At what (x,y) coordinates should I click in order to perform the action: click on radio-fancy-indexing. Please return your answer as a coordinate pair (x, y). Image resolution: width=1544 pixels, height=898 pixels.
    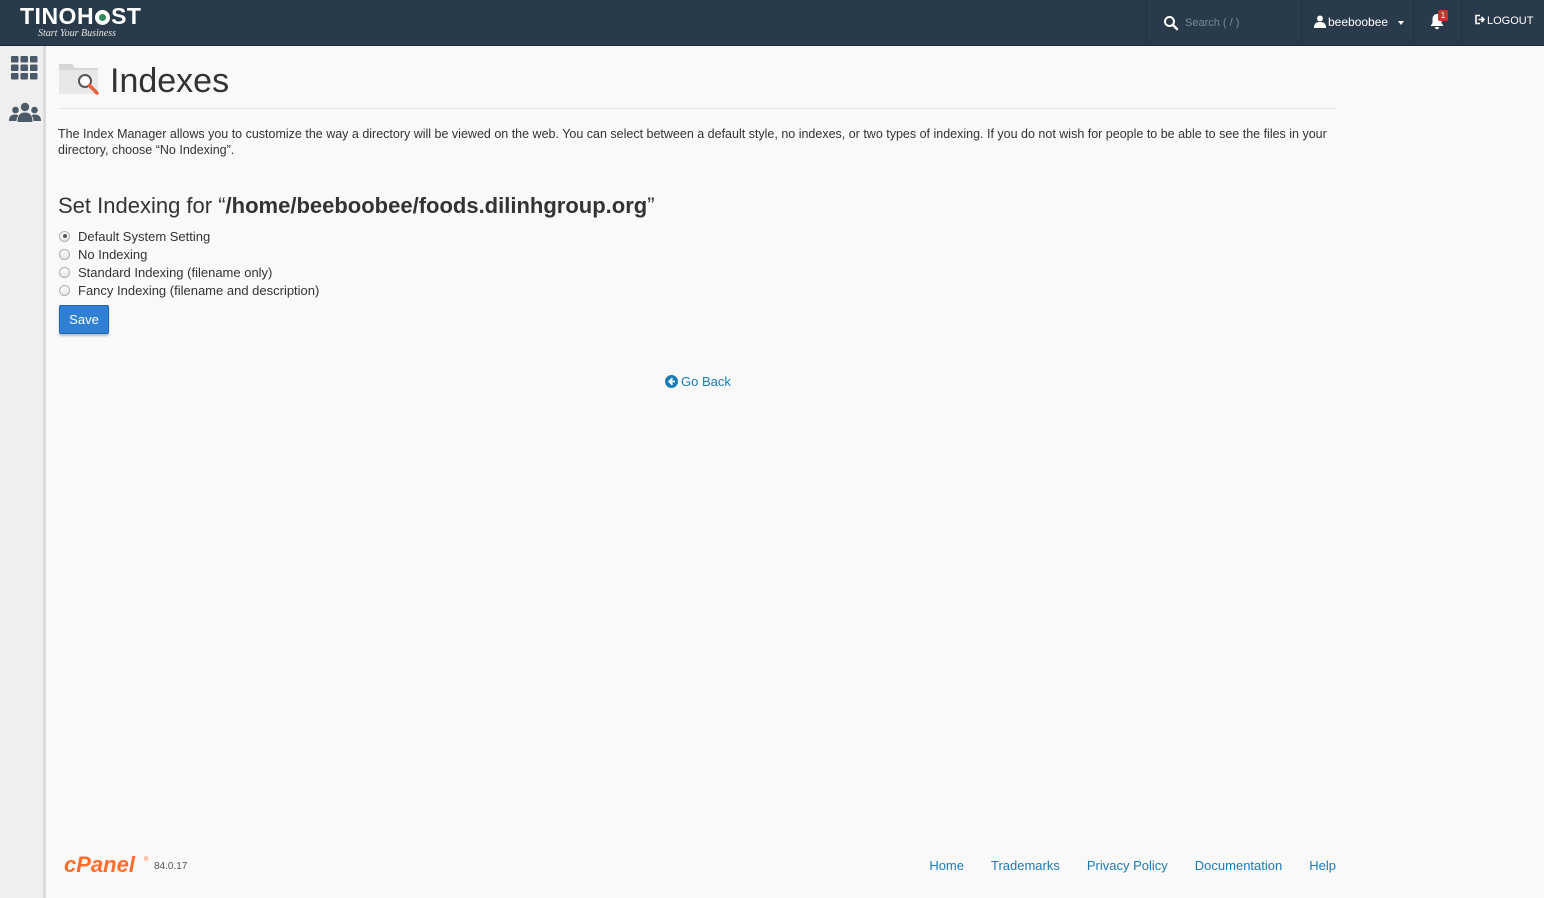
    Looking at the image, I should click on (64, 290).